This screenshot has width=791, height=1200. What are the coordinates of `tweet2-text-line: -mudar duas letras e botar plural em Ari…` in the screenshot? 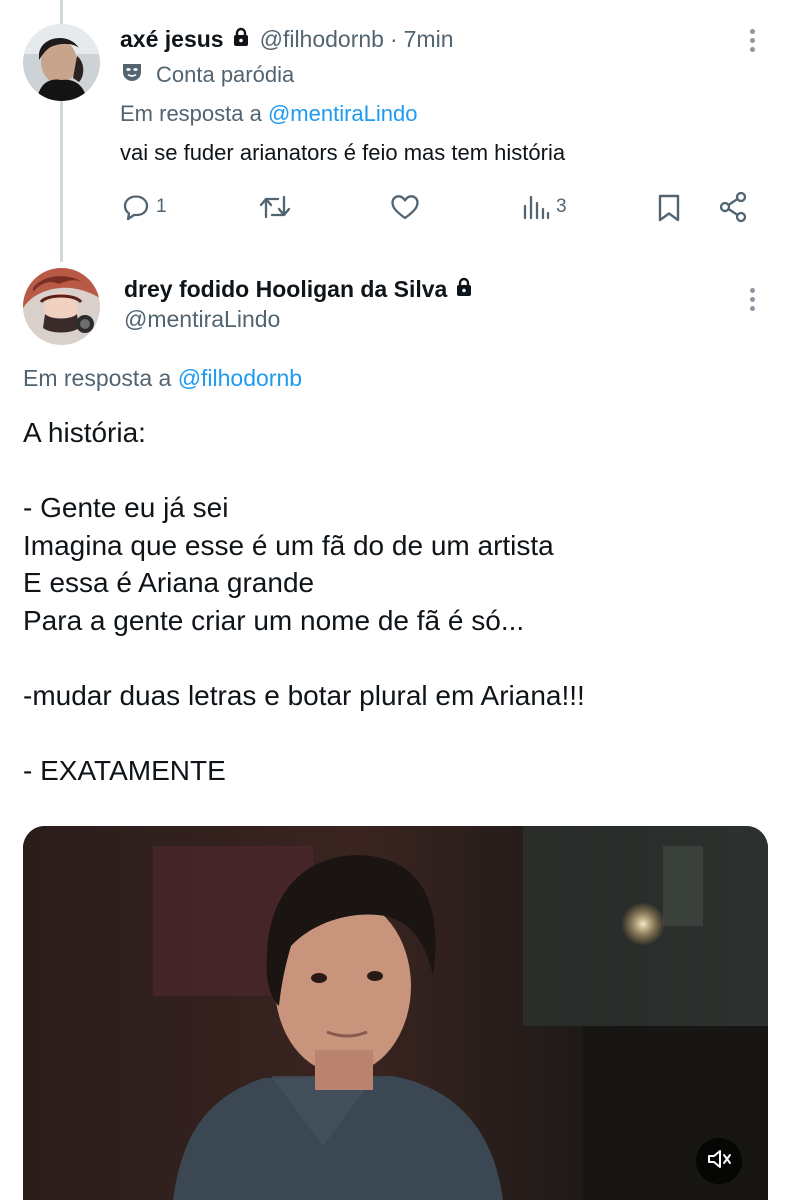 It's located at (304, 695).